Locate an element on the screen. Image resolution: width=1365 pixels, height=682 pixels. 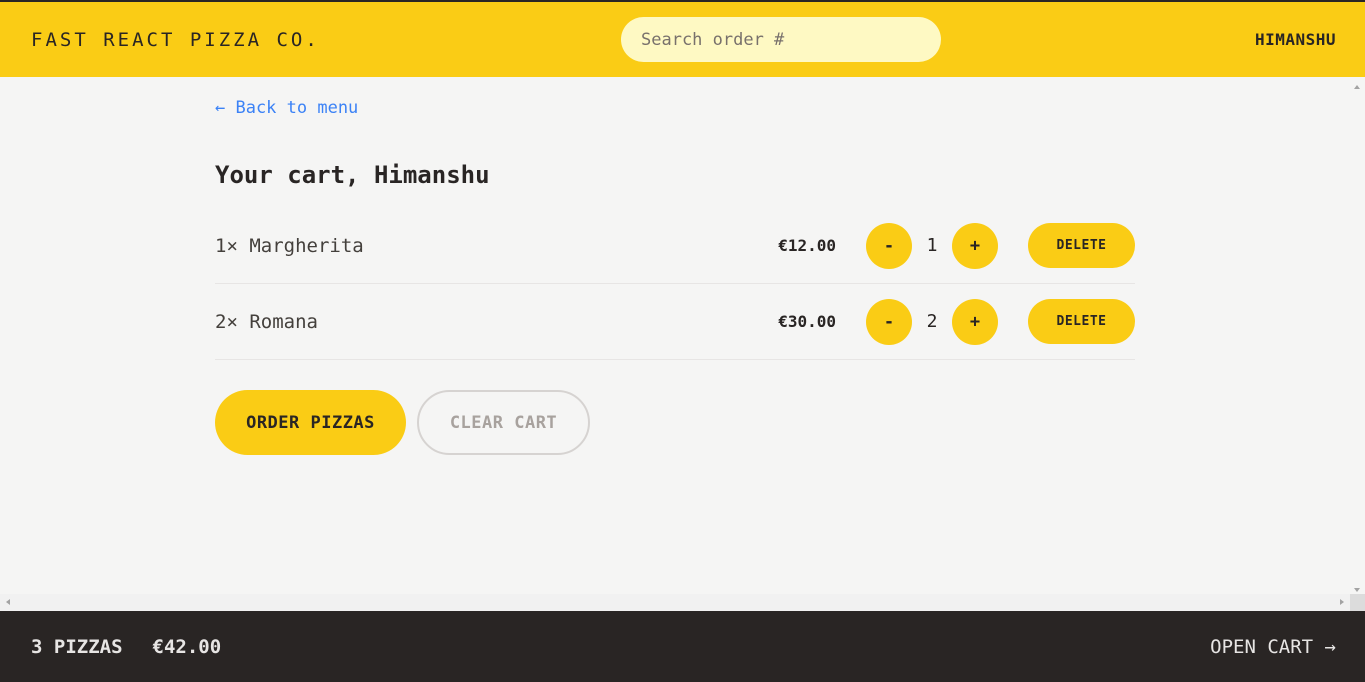
quantity-value: 1 is located at coordinates (932, 245).